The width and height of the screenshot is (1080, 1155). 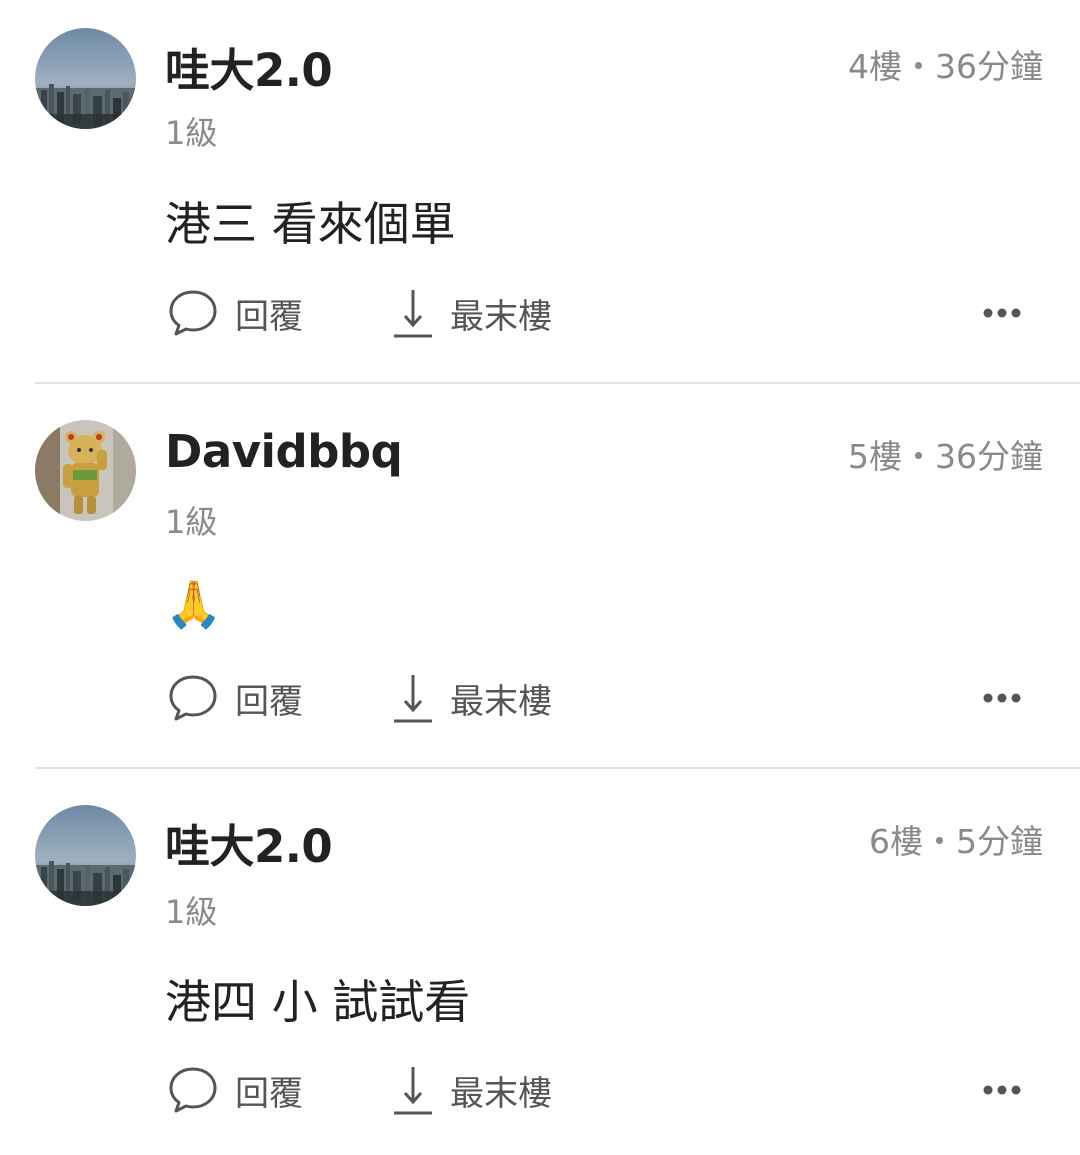 What do you see at coordinates (945, 66) in the screenshot?
I see `floor-and-time: 4樓・36分鐘` at bounding box center [945, 66].